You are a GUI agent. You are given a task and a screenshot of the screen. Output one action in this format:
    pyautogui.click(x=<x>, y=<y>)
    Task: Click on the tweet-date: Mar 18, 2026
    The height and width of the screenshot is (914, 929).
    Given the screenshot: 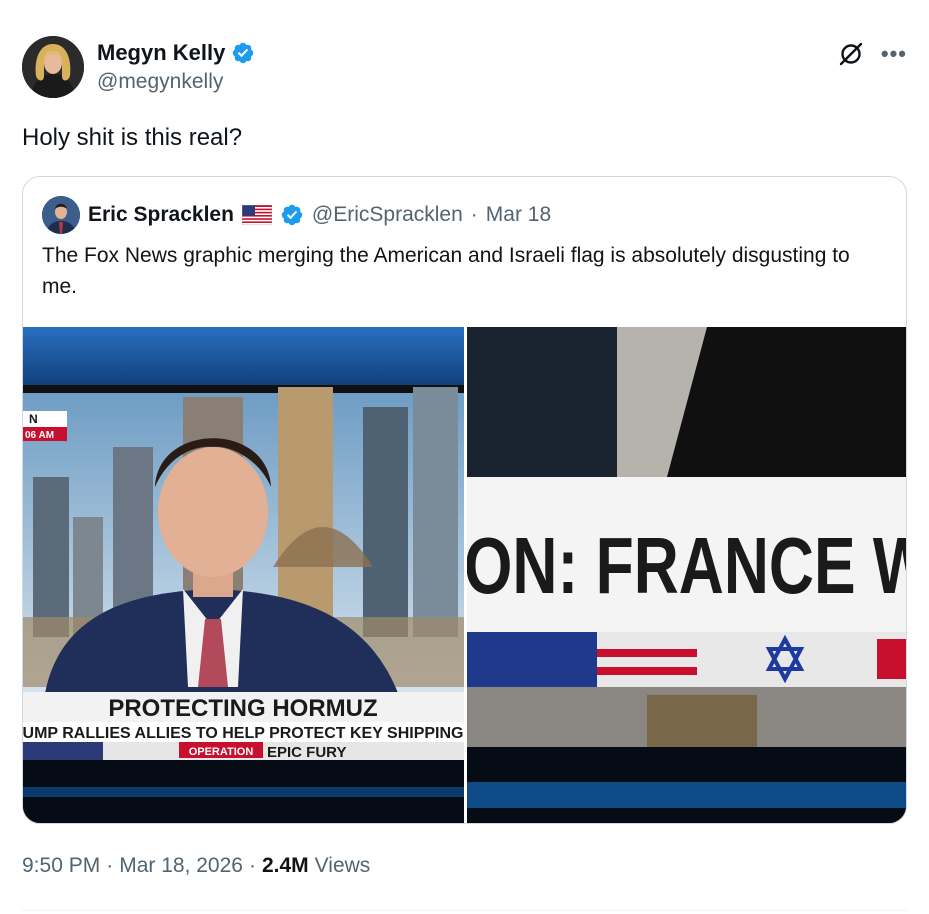 What is the action you would take?
    pyautogui.click(x=181, y=866)
    